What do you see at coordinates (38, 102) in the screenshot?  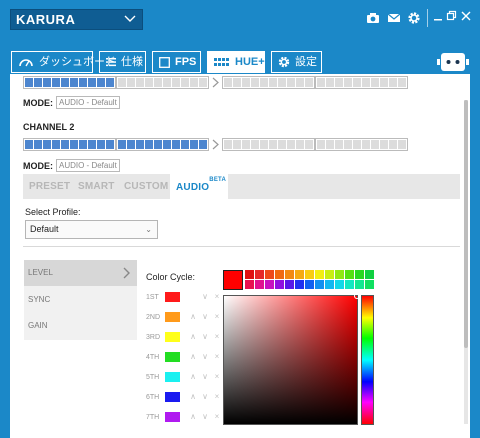 I see `mode-label: MODE:` at bounding box center [38, 102].